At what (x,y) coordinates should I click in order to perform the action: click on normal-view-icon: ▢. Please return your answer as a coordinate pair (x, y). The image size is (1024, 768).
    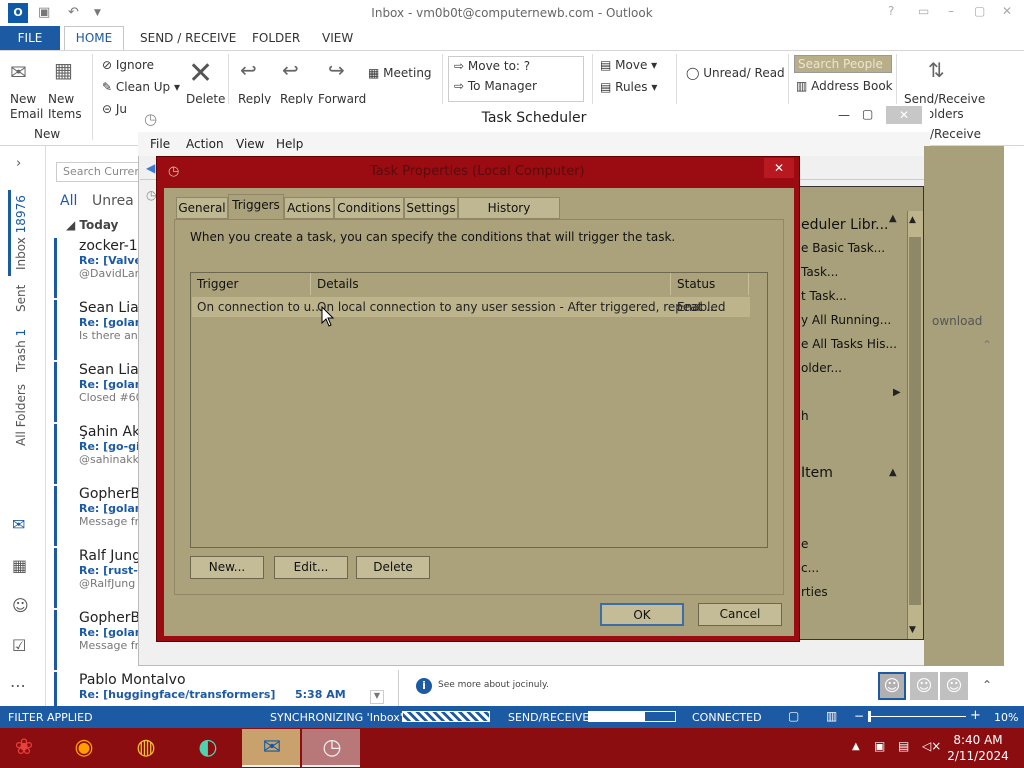
    Looking at the image, I should click on (793, 716).